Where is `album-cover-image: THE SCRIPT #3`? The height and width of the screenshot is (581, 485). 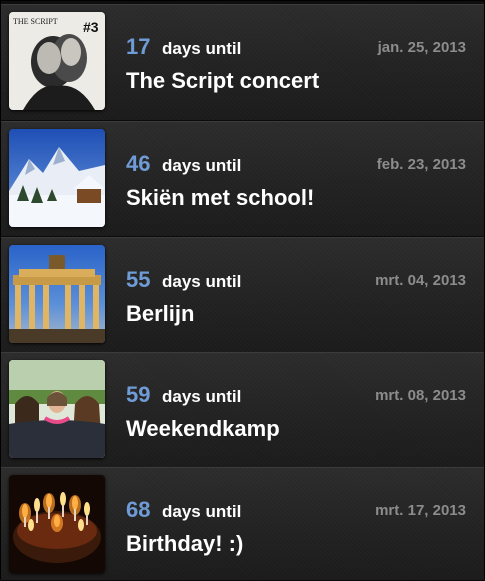 album-cover-image: THE SCRIPT #3 is located at coordinates (57, 61).